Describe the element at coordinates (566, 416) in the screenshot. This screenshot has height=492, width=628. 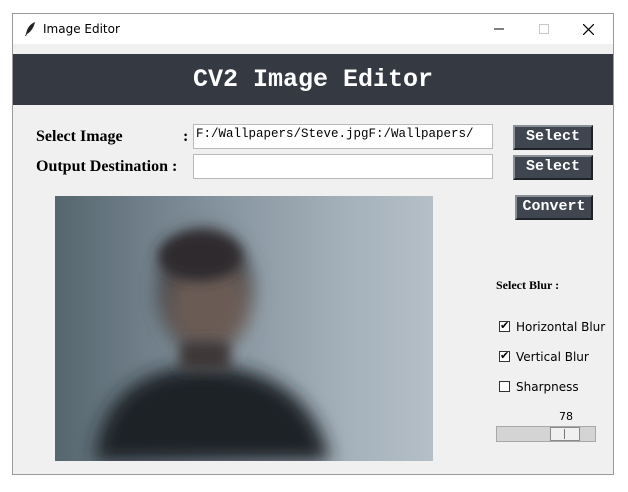
I see `blur-slider-value: 78` at that location.